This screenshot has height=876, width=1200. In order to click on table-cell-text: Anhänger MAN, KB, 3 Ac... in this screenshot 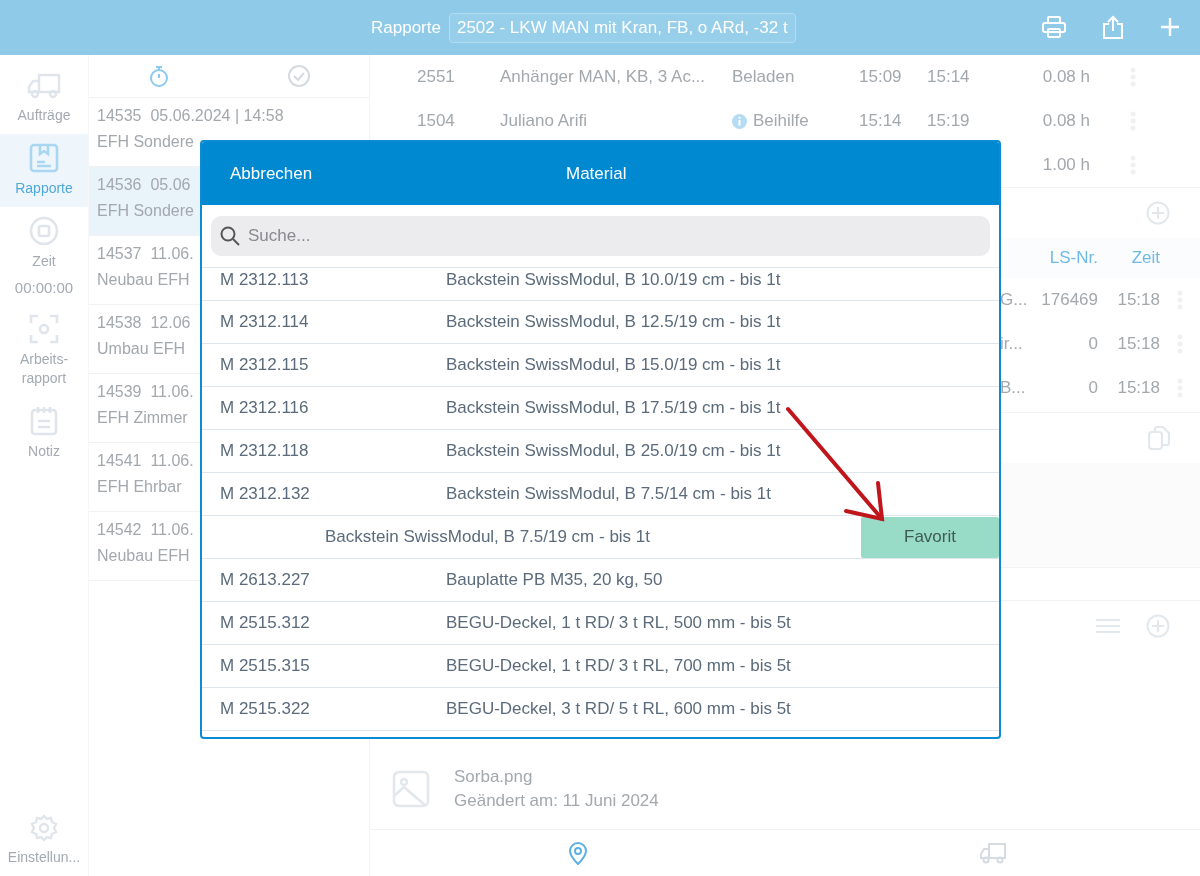, I will do `click(603, 77)`.